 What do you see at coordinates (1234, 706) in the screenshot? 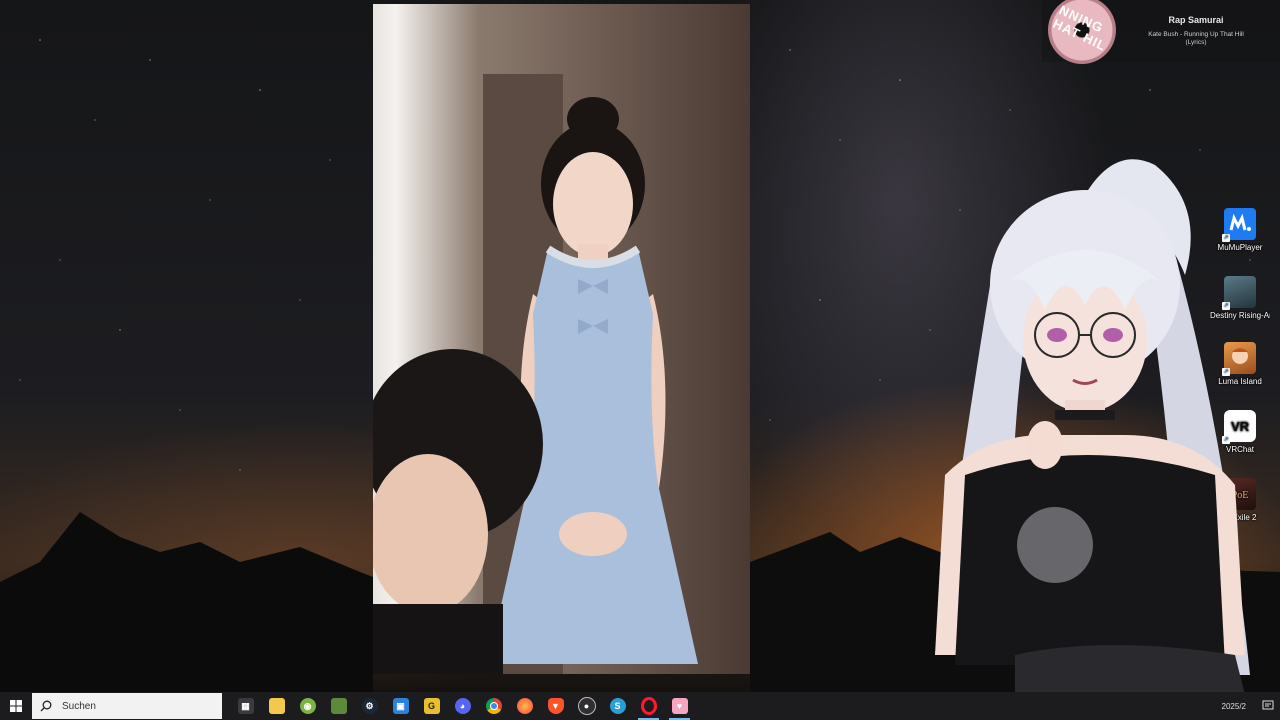
I see `taskbar-clock: 2025/2` at bounding box center [1234, 706].